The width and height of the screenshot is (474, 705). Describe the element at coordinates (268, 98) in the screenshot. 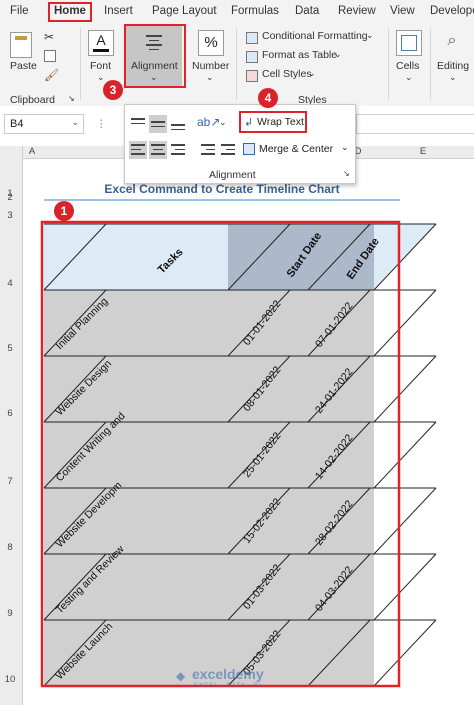

I see `step-badge-4: 4` at that location.